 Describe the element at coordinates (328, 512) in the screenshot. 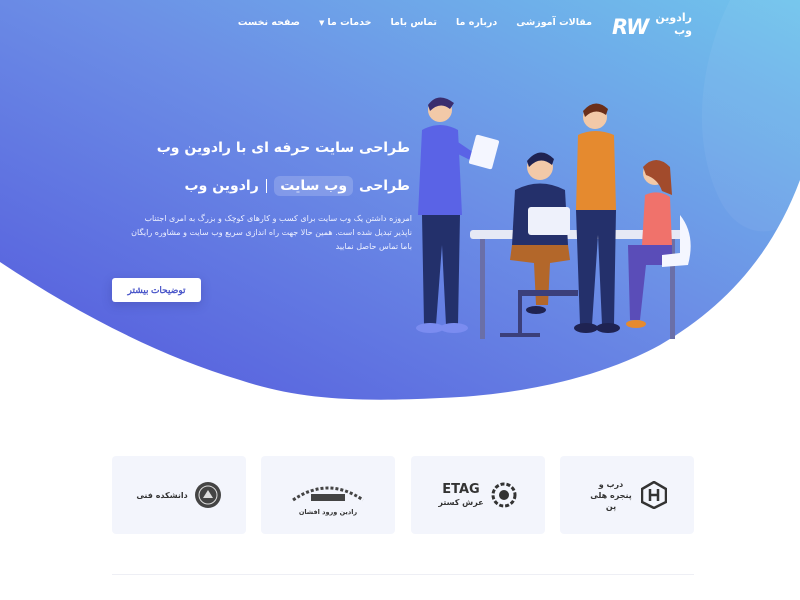

I see `partner-name: رادین ورود افشان` at that location.